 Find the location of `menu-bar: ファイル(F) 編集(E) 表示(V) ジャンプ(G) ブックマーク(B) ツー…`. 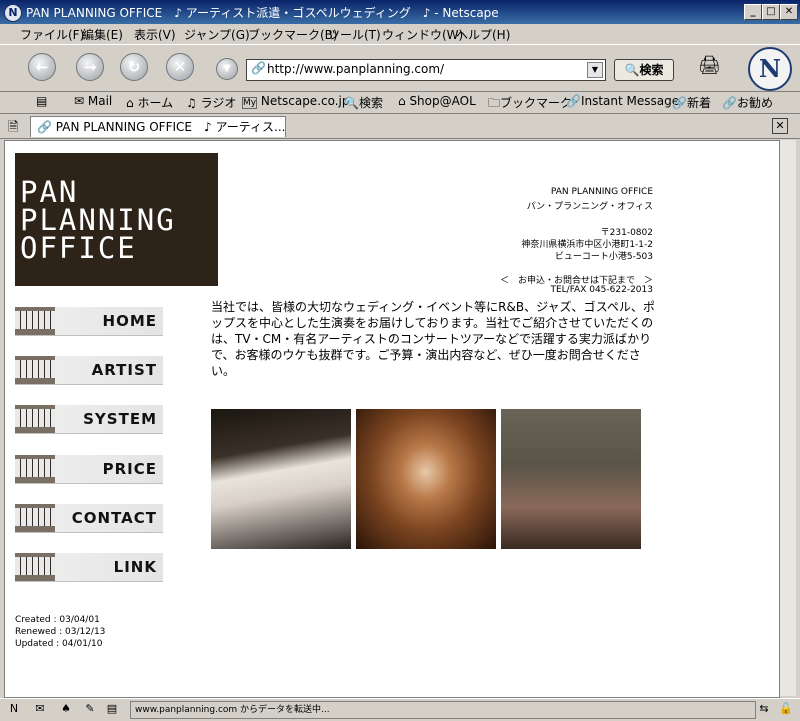

menu-bar: ファイル(F) 編集(E) 表示(V) ジャンプ(G) ブックマーク(B) ツー… is located at coordinates (400, 34).